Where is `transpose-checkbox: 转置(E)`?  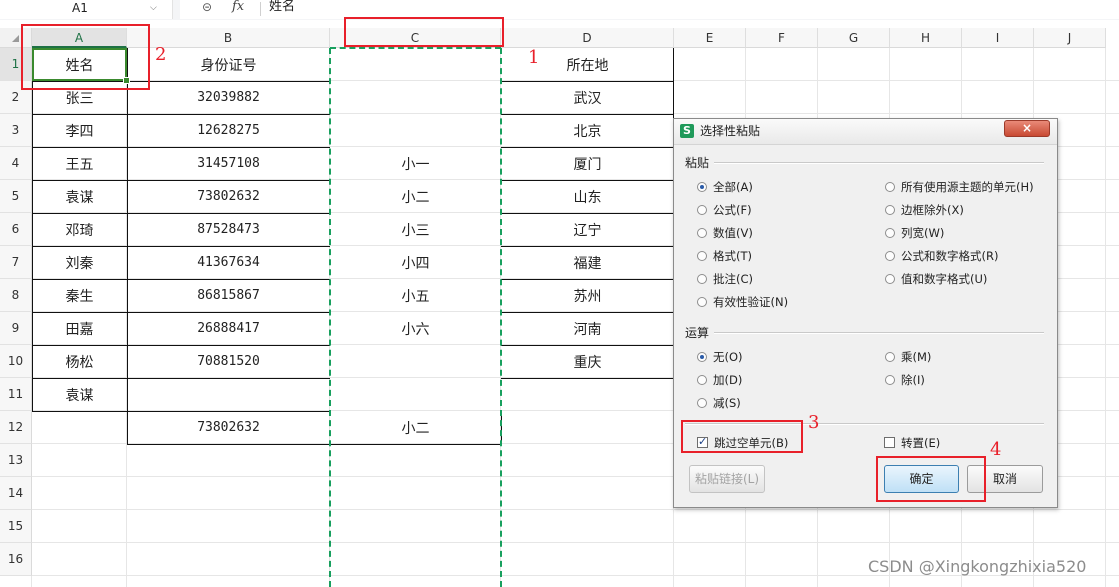 transpose-checkbox: 转置(E) is located at coordinates (912, 443).